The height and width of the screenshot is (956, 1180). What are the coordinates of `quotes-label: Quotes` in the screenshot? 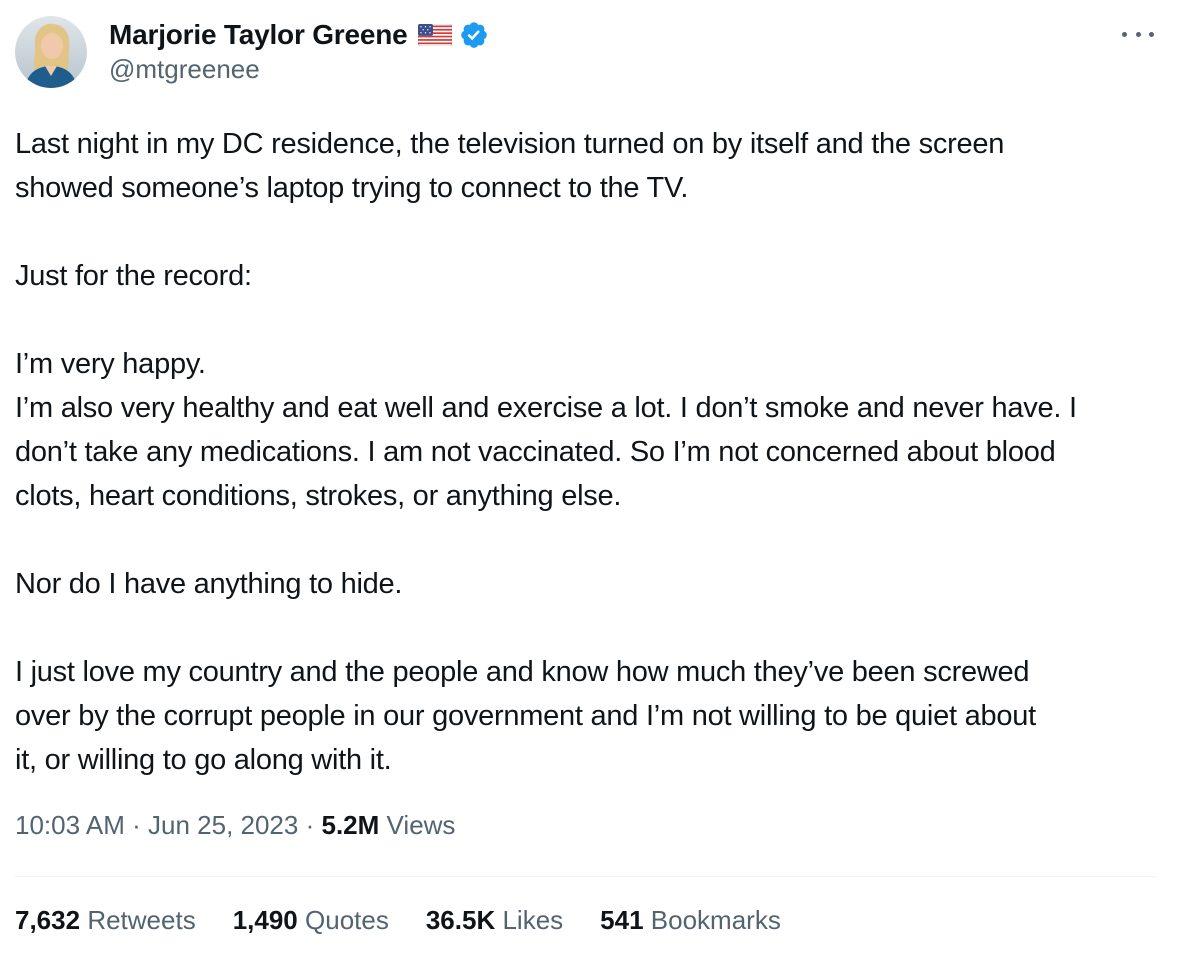 It's located at (347, 920).